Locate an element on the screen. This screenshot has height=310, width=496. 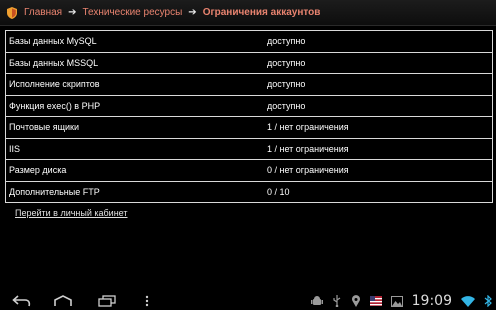
breadcrumb-current-page: Ограничения аккаунтов is located at coordinates (261, 12).